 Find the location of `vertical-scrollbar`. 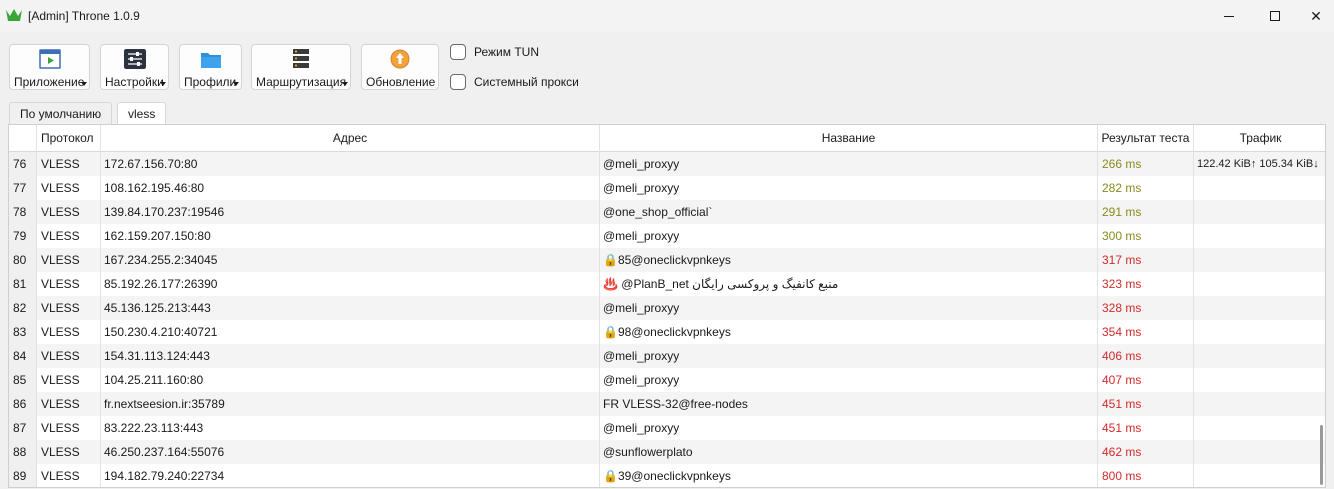

vertical-scrollbar is located at coordinates (1321, 455).